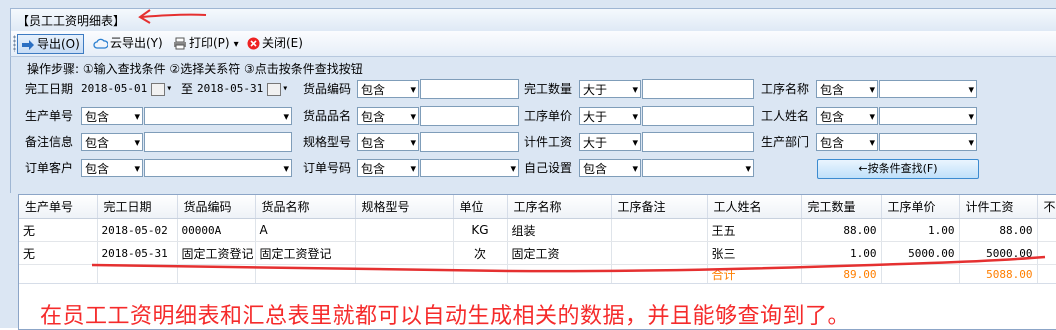 Image resolution: width=1056 pixels, height=330 pixels. I want to click on cell: 王五, so click(754, 230).